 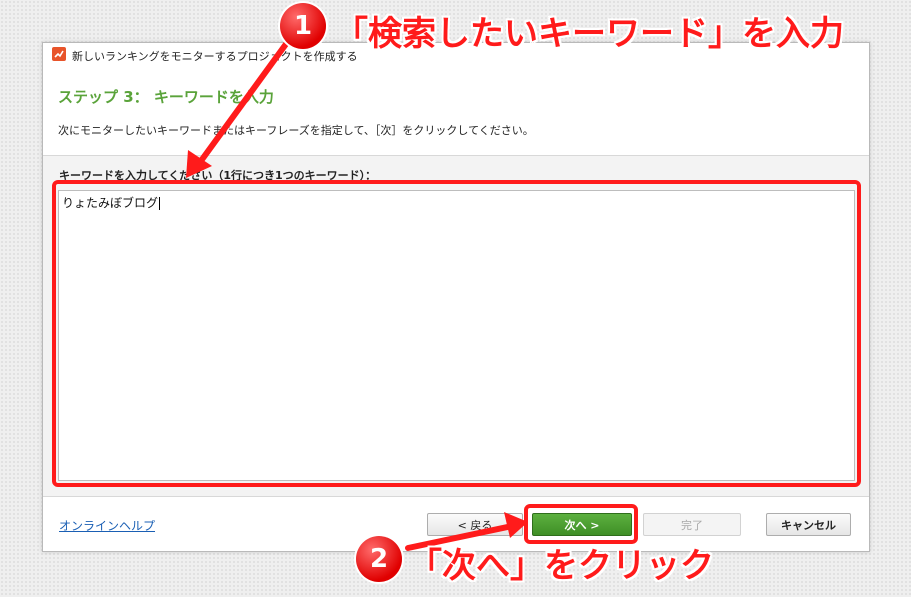 I want to click on finish-button: 完了, so click(x=692, y=524).